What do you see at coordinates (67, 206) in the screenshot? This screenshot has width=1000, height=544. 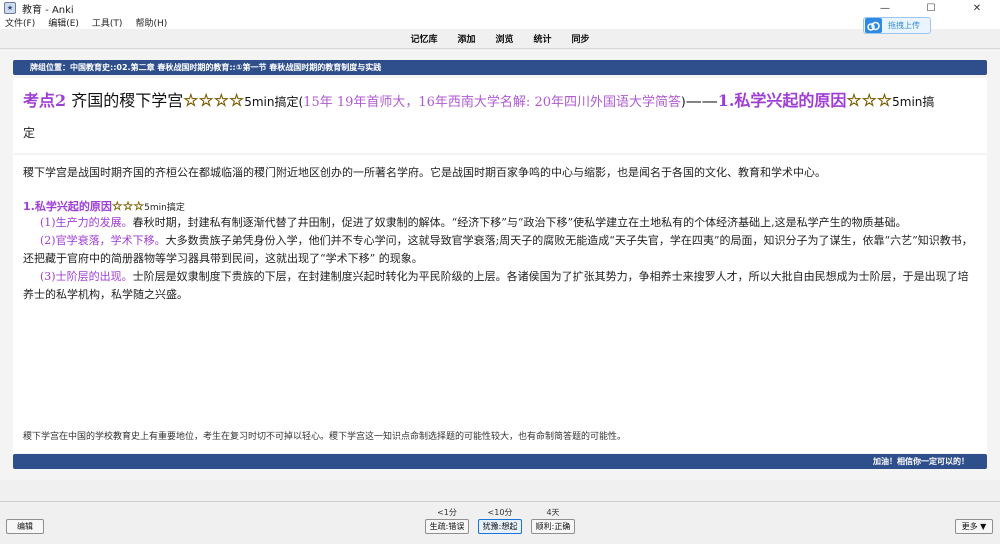 I see `section-title: 1.私学兴起的原因` at bounding box center [67, 206].